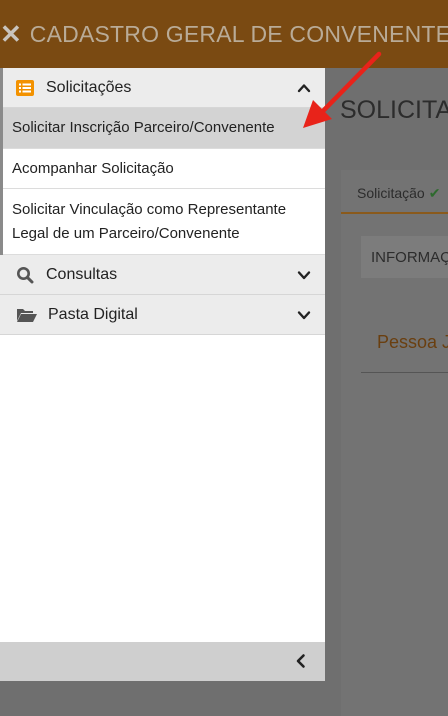 The image size is (448, 716). I want to click on sidebar-left-border, so click(1, 161).